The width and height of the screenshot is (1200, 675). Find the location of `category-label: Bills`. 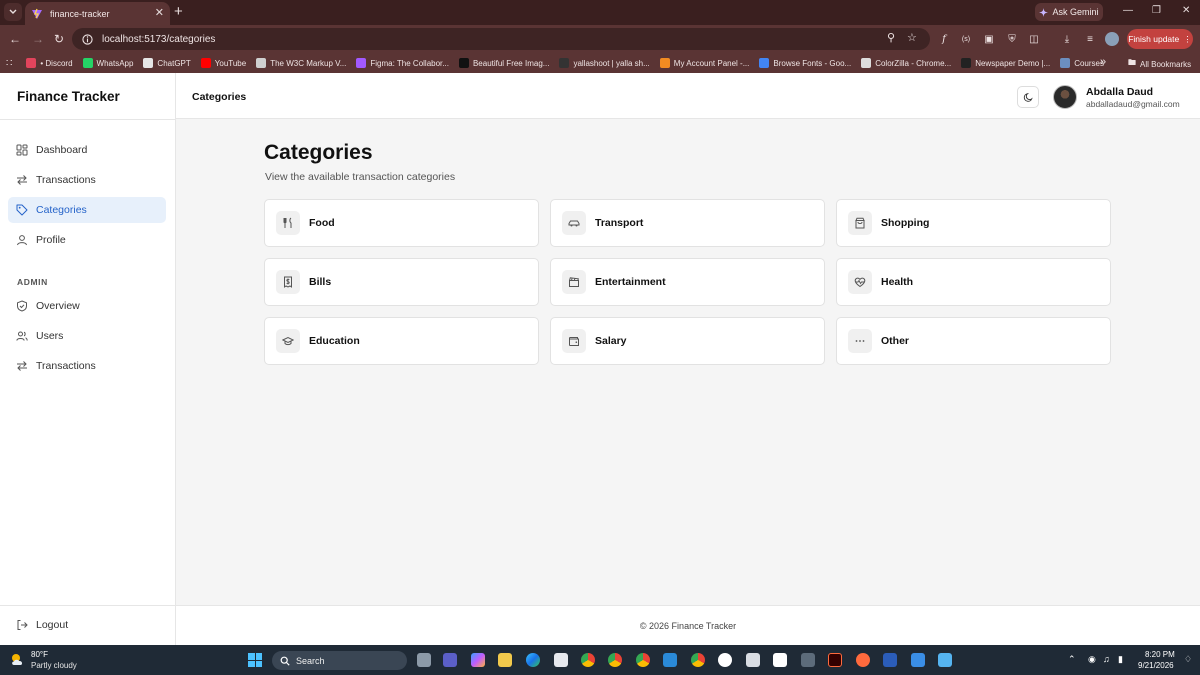

category-label: Bills is located at coordinates (320, 282).